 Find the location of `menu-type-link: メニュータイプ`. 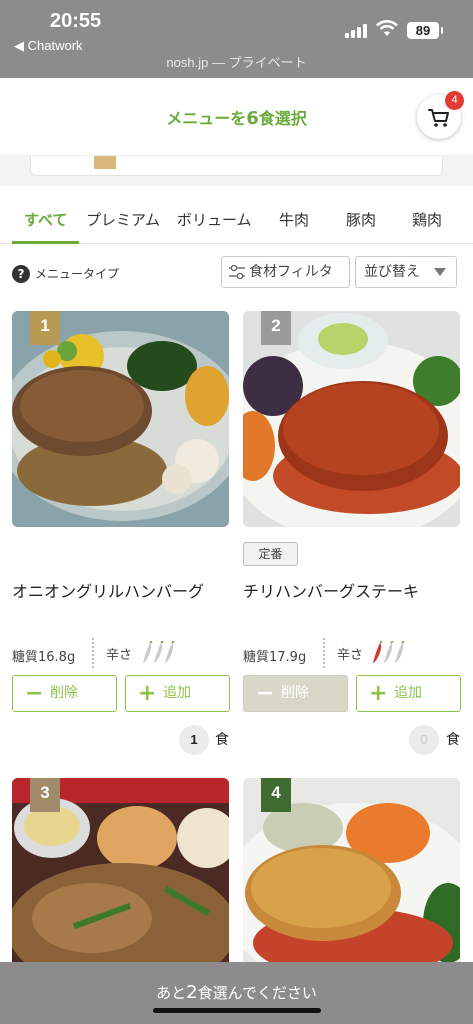

menu-type-link: メニュータイプ is located at coordinates (77, 274).